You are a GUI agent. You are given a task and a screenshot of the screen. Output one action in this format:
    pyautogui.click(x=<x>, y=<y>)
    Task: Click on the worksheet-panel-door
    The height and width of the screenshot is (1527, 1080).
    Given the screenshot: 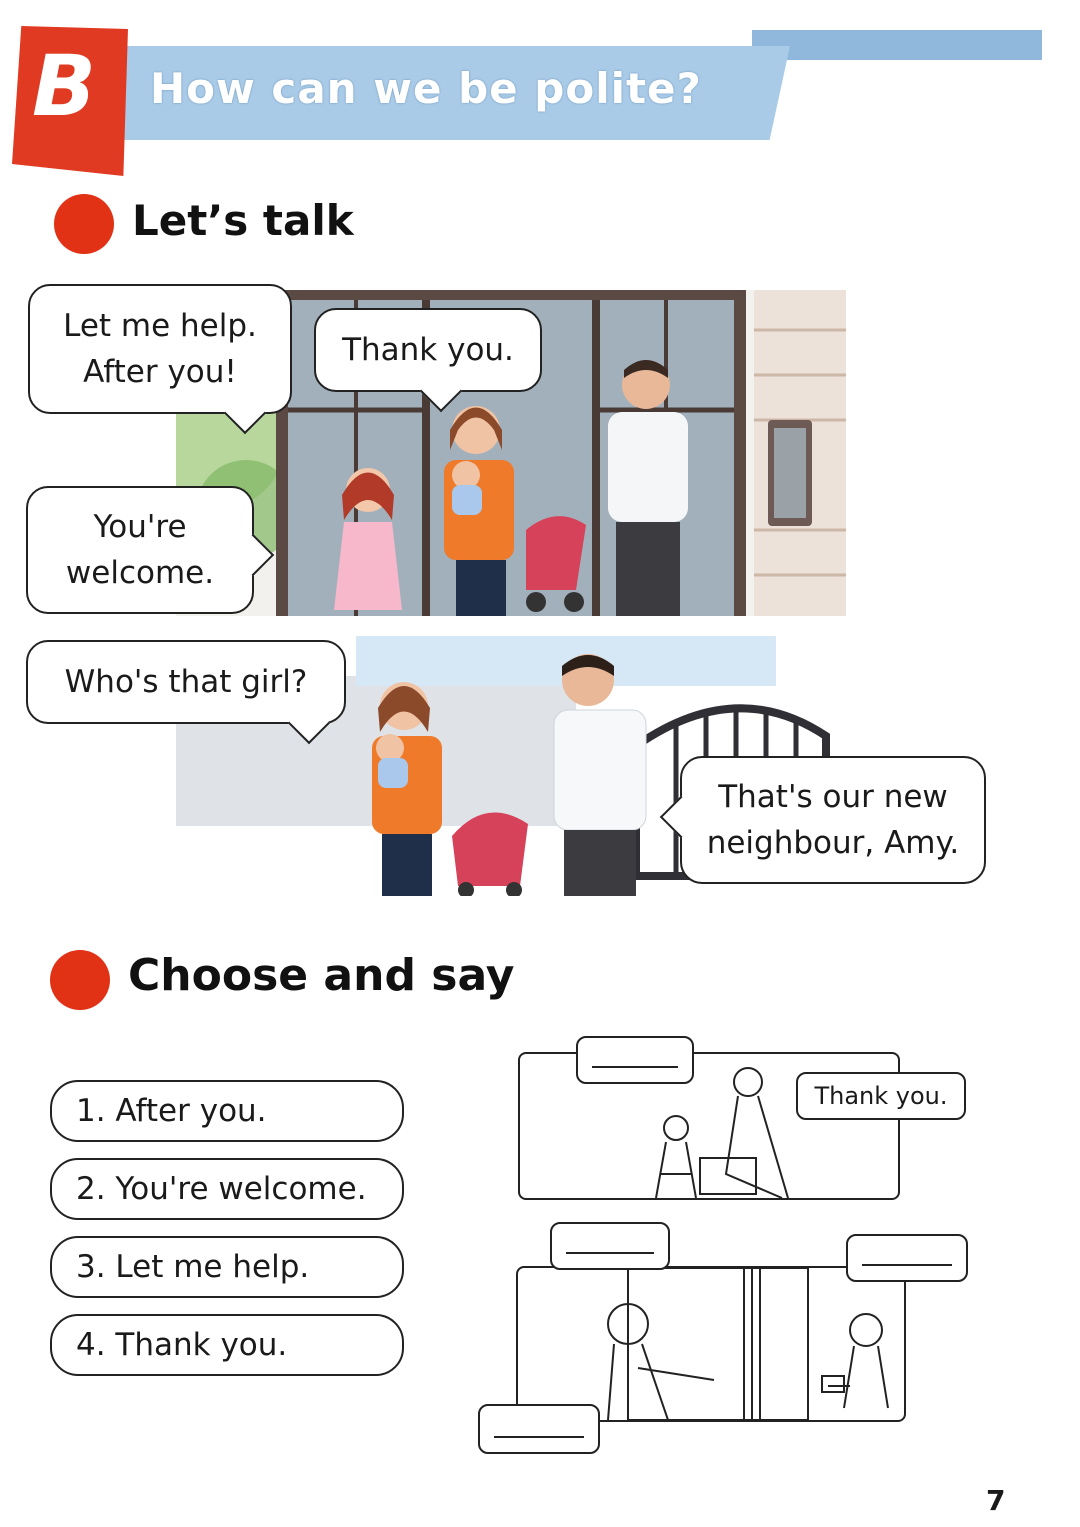 What is the action you would take?
    pyautogui.click(x=711, y=1344)
    